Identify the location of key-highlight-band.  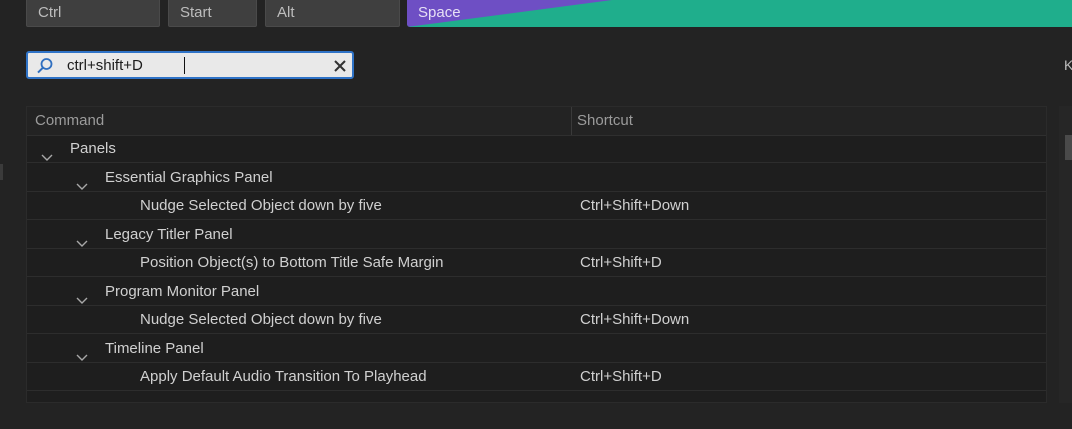
(509, 13).